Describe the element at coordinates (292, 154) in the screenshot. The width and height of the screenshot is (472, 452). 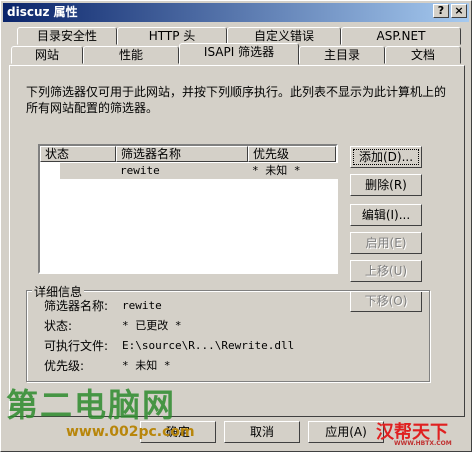
I see `column-header-priority: 优先级` at that location.